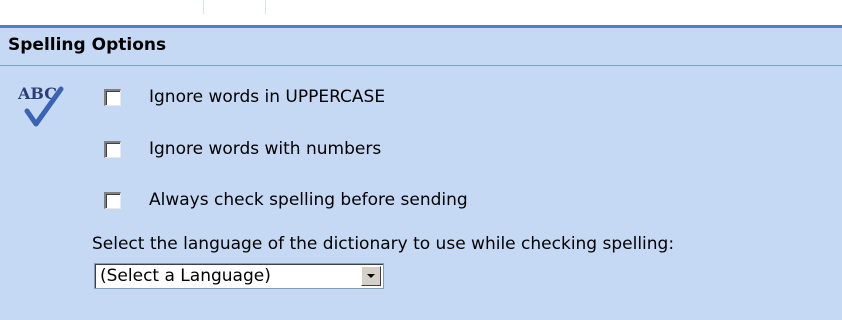 This screenshot has width=842, height=320. I want to click on ignore-uppercase-label: Ignore words in UPPERCASE, so click(267, 97).